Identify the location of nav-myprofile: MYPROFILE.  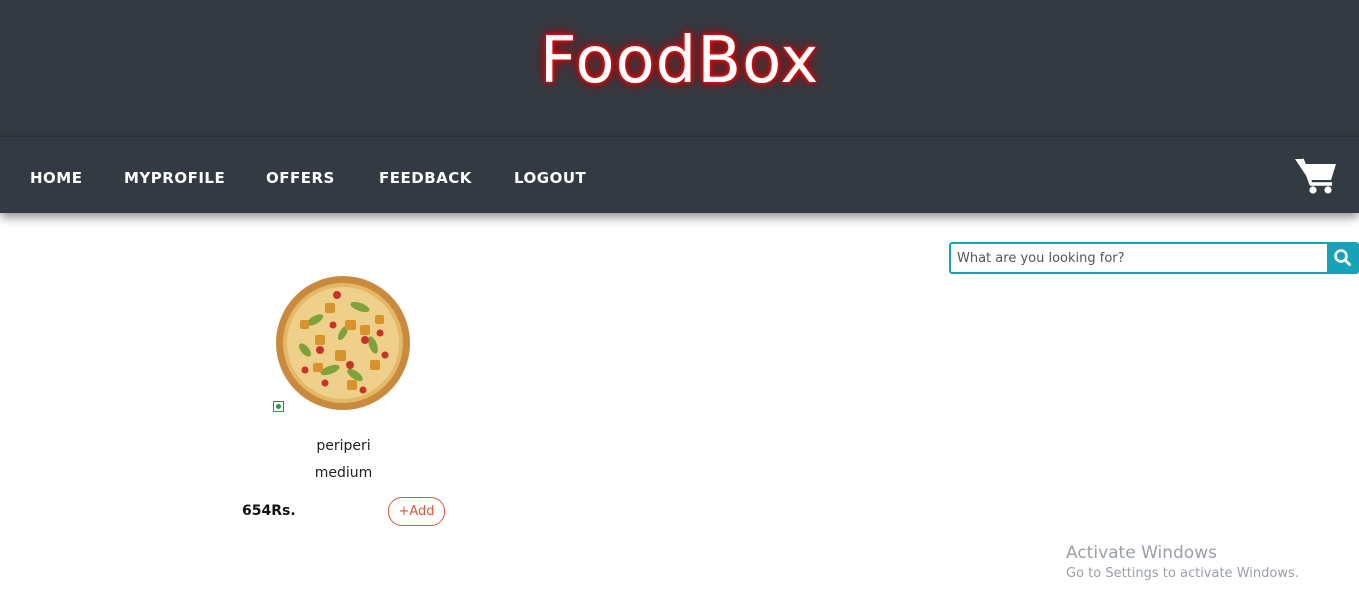
(174, 178).